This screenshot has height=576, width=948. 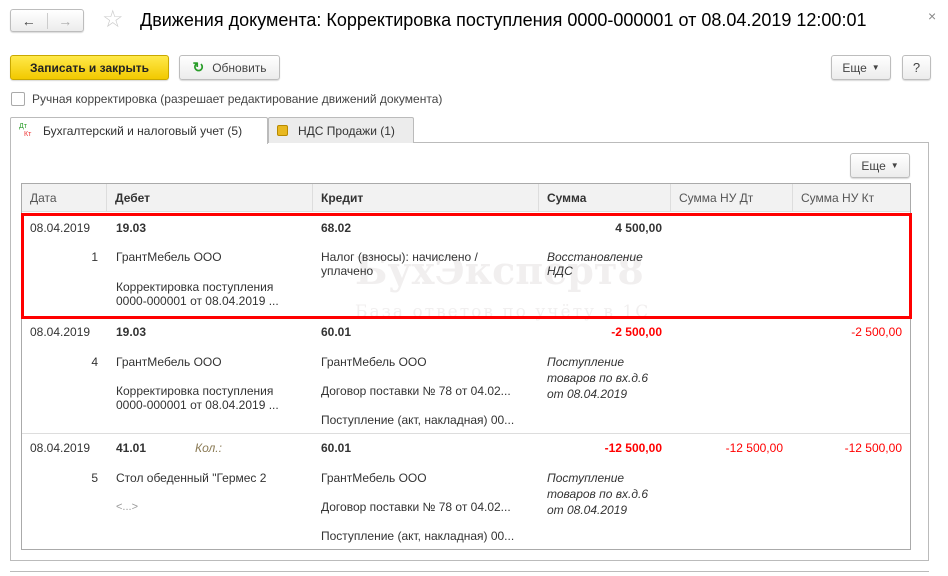 I want to click on more-button: Еще ▼, so click(x=861, y=67).